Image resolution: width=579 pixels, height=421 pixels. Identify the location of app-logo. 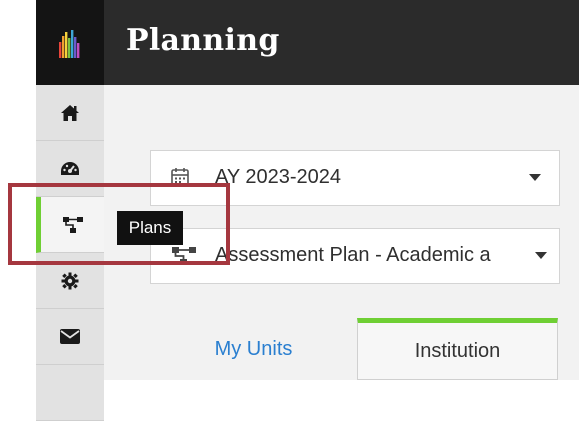
(70, 42).